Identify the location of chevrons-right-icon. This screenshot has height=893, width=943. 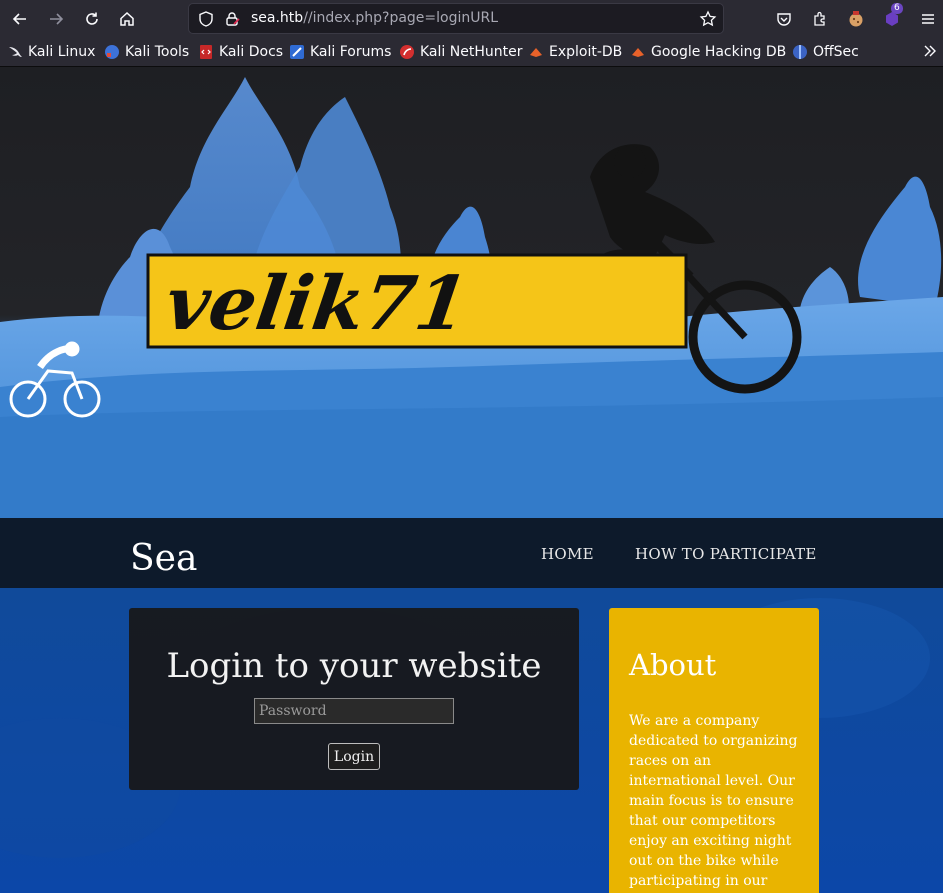
(930, 51).